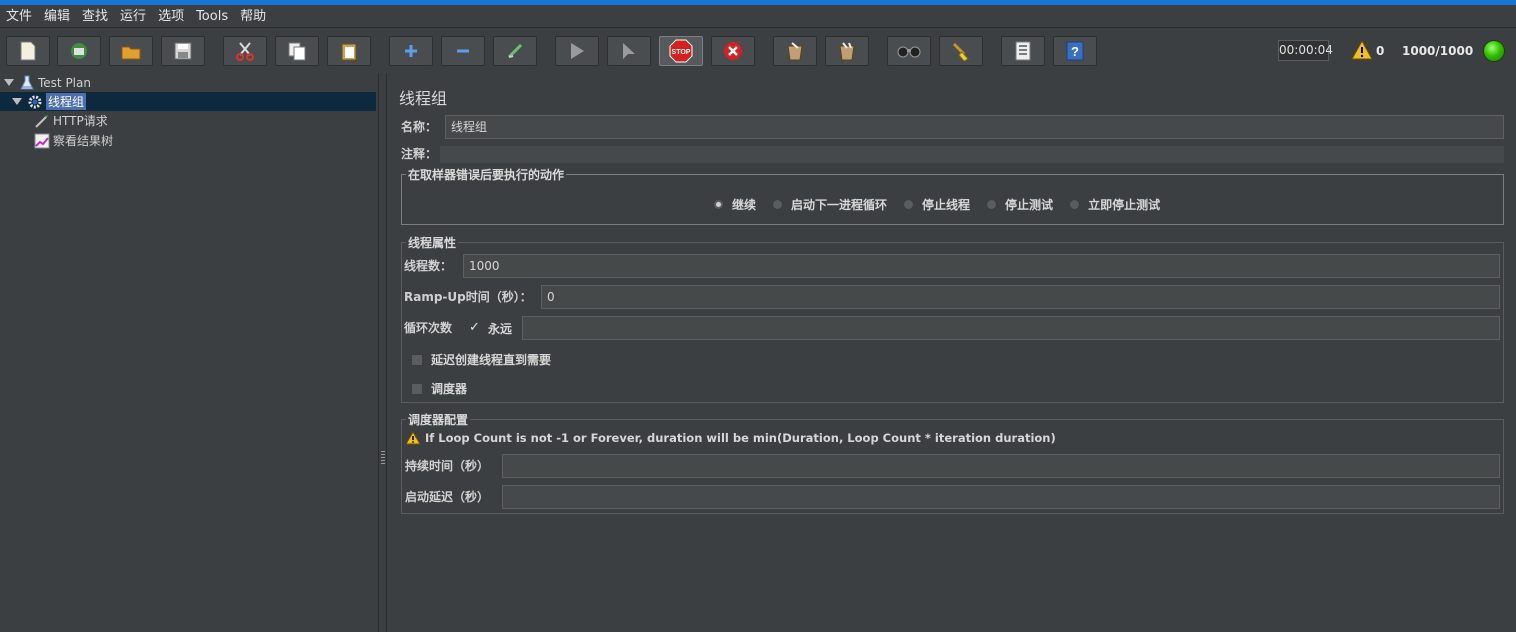 The width and height of the screenshot is (1516, 632). What do you see at coordinates (491, 360) in the screenshot?
I see `delay-thread-creation-label: 延迟创建线程直到需要` at bounding box center [491, 360].